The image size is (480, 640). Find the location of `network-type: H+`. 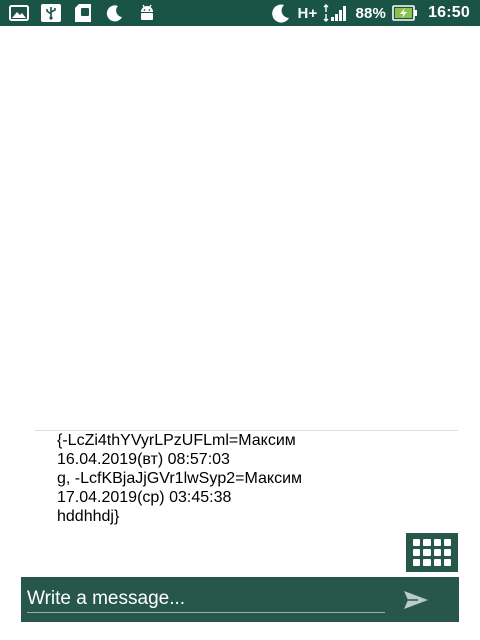

network-type: H+ is located at coordinates (307, 13).